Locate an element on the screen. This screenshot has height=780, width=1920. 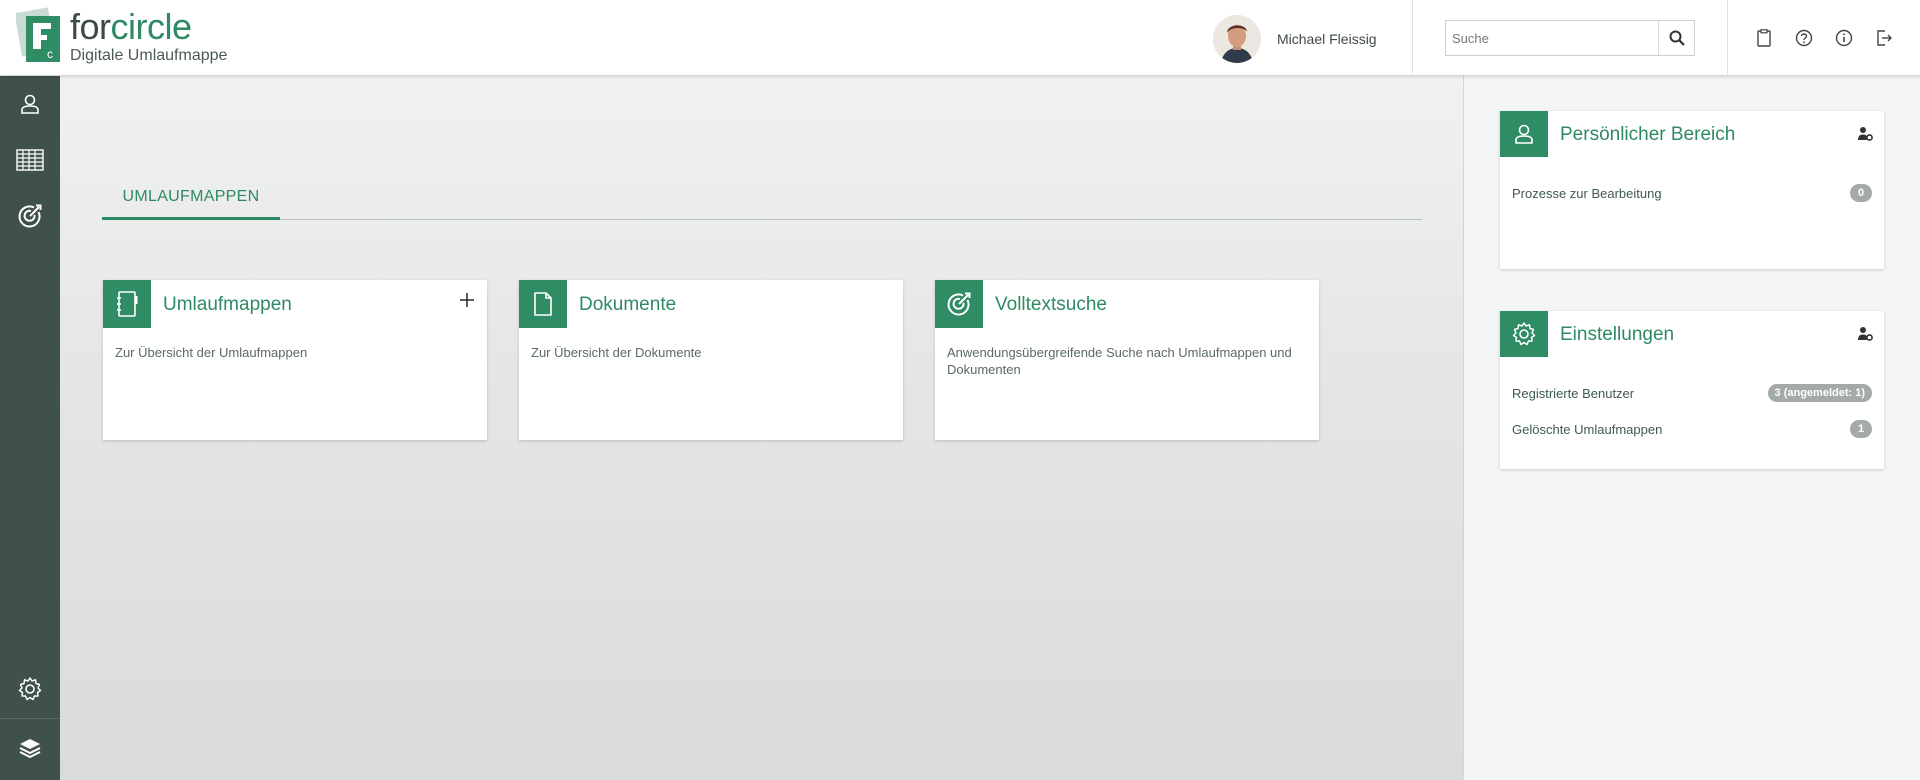
clipboard-icon is located at coordinates (1764, 38).